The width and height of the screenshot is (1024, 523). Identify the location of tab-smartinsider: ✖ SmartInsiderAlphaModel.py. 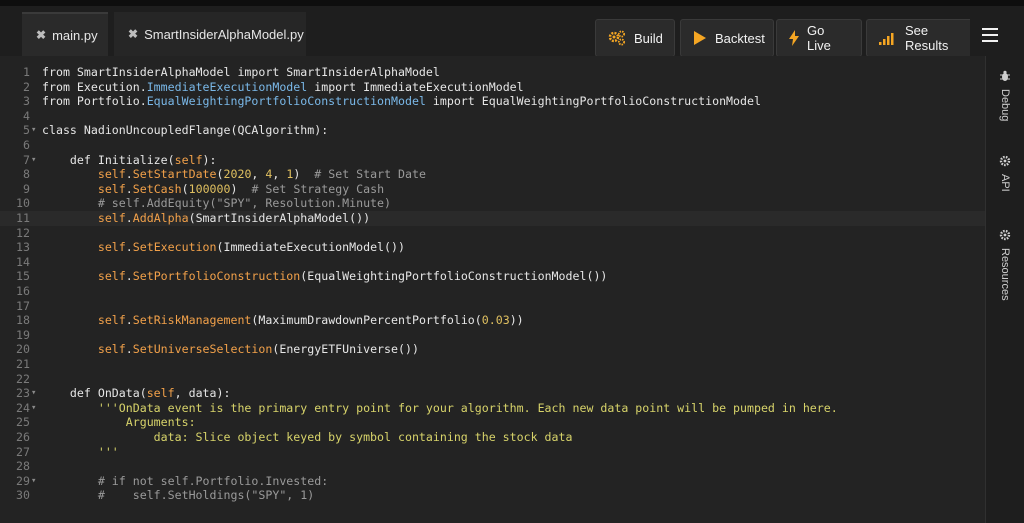
(210, 34).